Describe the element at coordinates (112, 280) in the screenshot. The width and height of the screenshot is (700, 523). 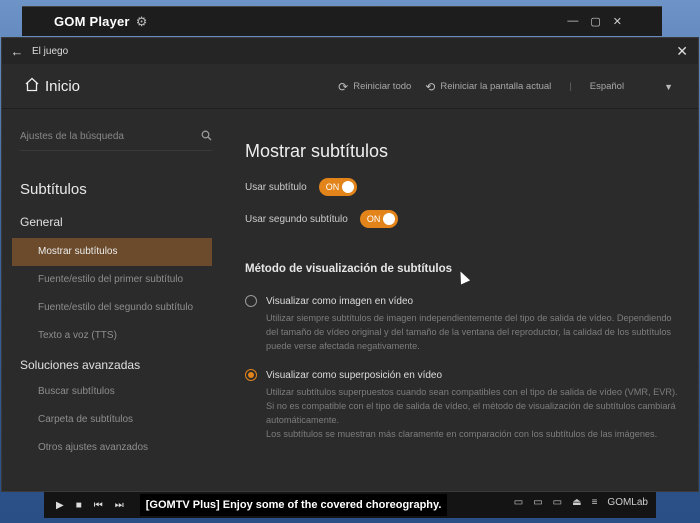
I see `sidebar-item-first-subtitle-style: Fuente/estilo del primer subtítulo` at that location.